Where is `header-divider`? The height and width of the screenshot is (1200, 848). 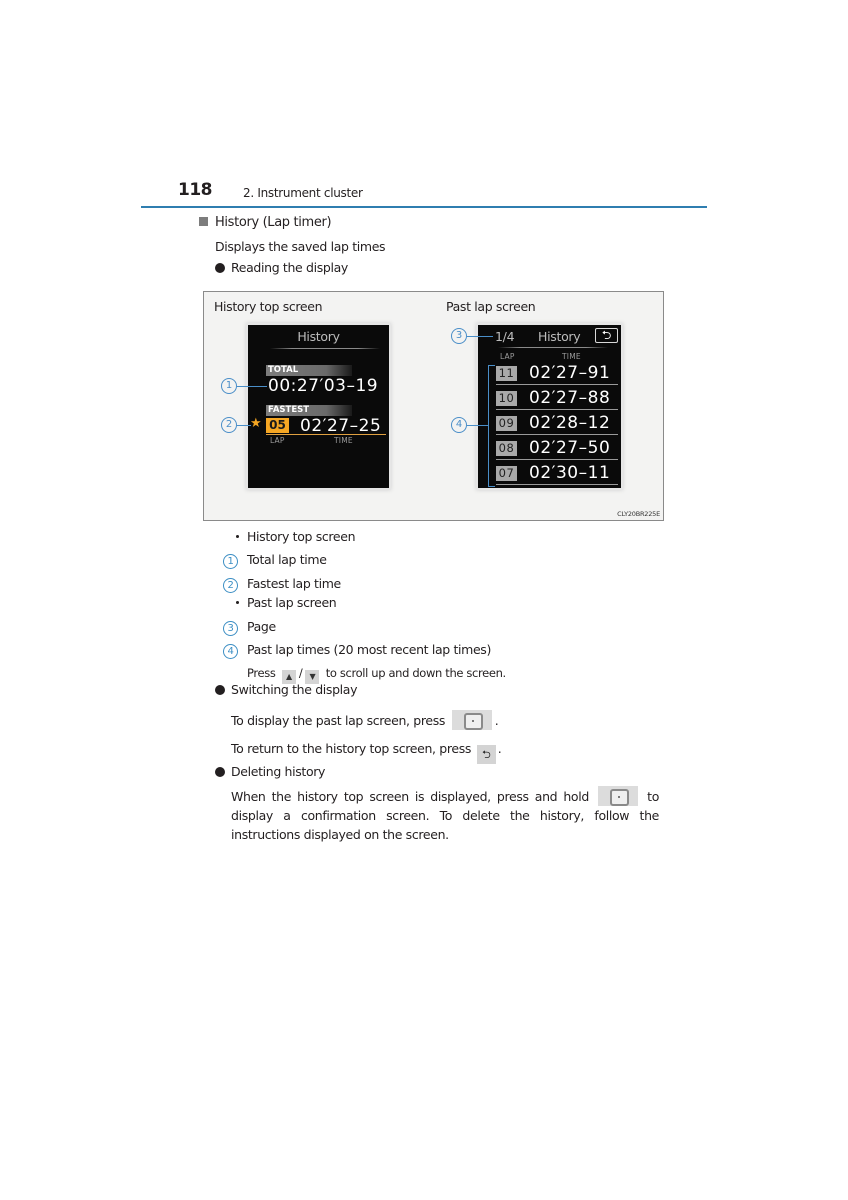 header-divider is located at coordinates (424, 207).